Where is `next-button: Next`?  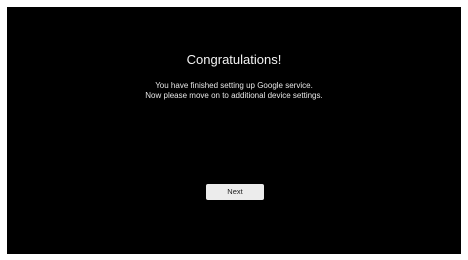 next-button: Next is located at coordinates (235, 192).